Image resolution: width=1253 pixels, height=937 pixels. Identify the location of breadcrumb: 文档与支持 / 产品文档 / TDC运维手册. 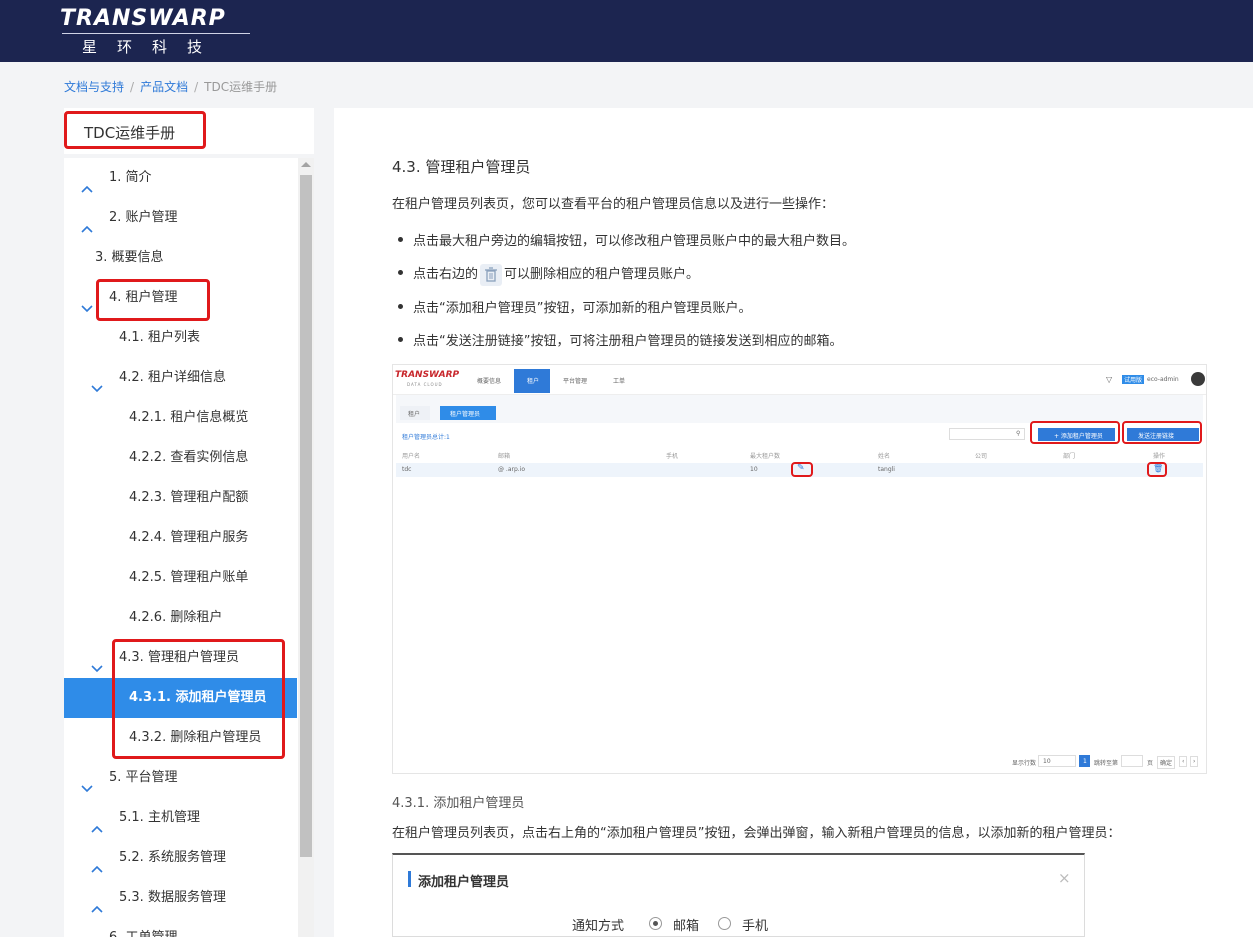
(170, 86).